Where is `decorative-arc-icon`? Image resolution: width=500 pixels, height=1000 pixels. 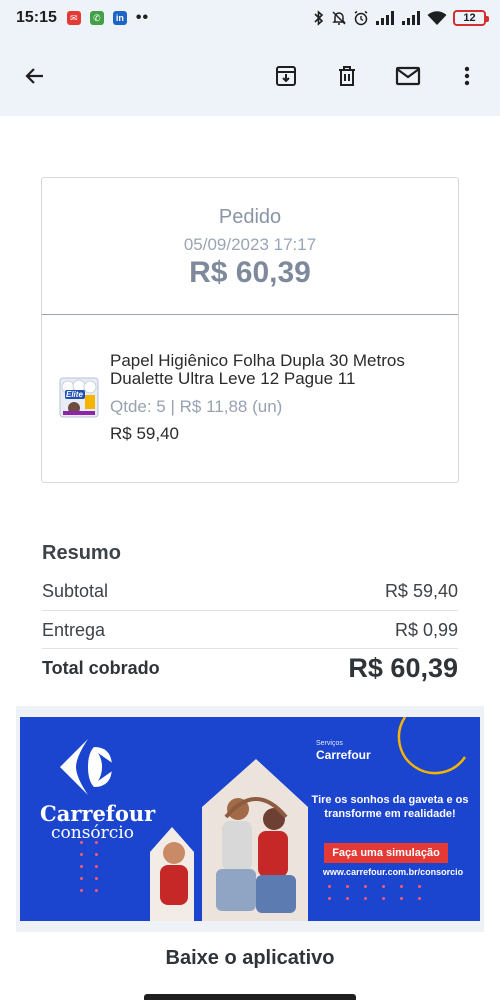 decorative-arc-icon is located at coordinates (432, 746).